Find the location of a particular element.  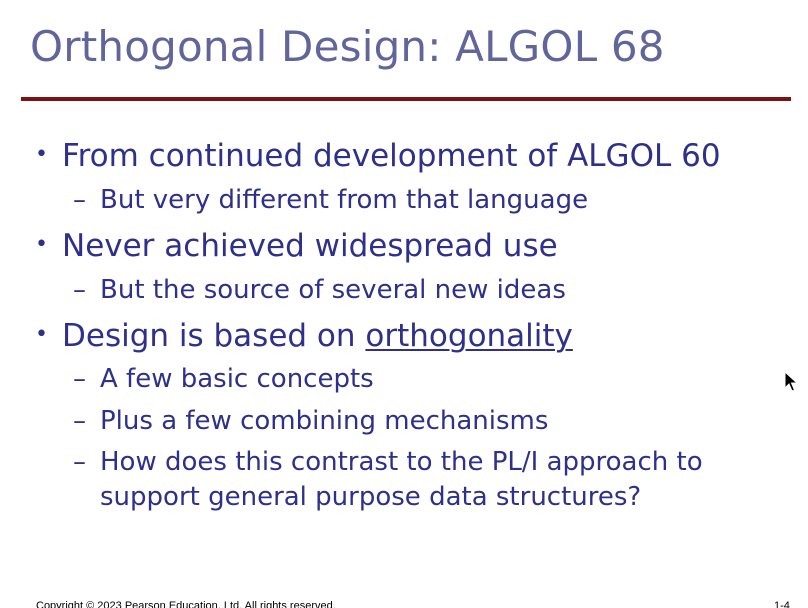

bullet-2: • Never achieved widespread use is located at coordinates (296, 246).